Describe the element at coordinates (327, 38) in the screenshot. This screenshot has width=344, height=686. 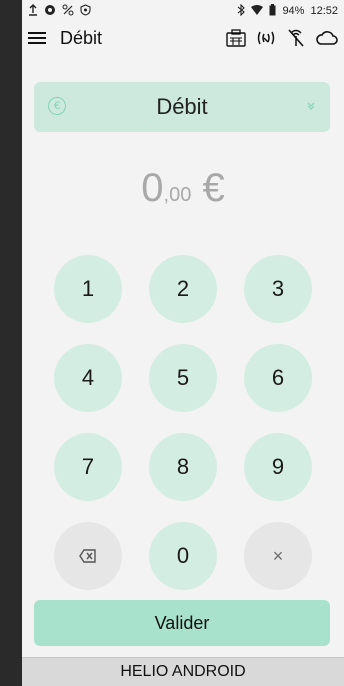
I see `cloud-icon` at that location.